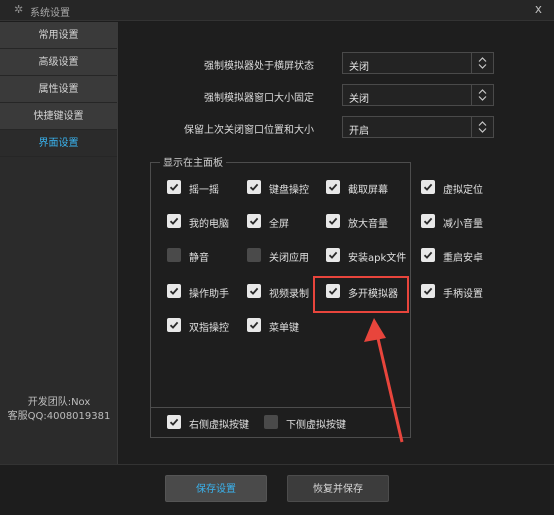 The width and height of the screenshot is (554, 515). I want to click on footer-divider, so click(277, 464).